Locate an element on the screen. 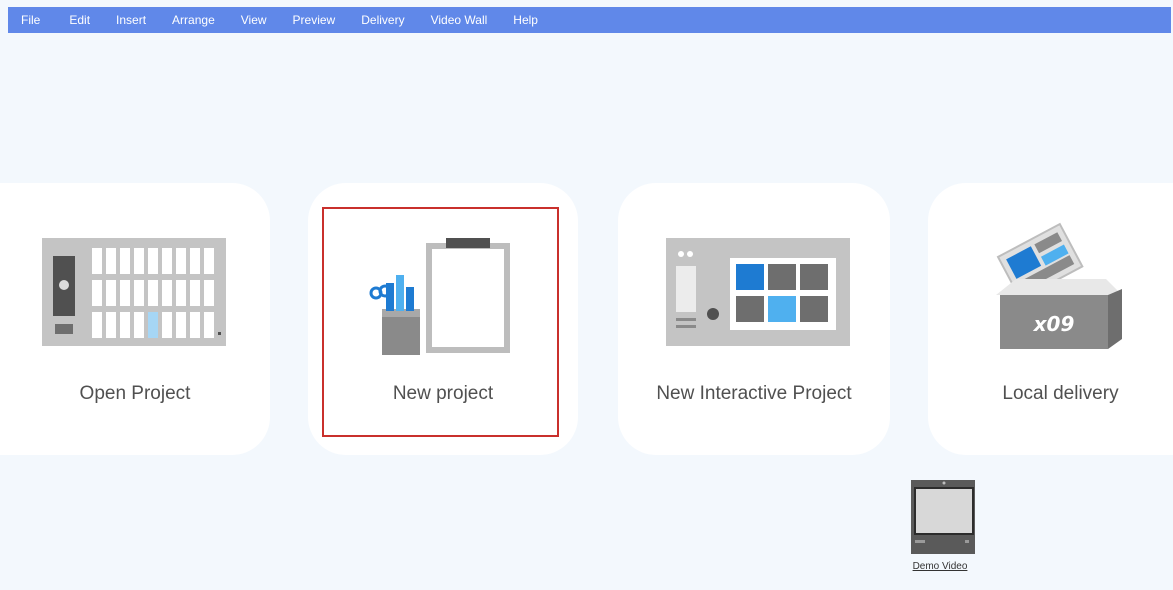  menu-delivery: Delivery is located at coordinates (382, 20).